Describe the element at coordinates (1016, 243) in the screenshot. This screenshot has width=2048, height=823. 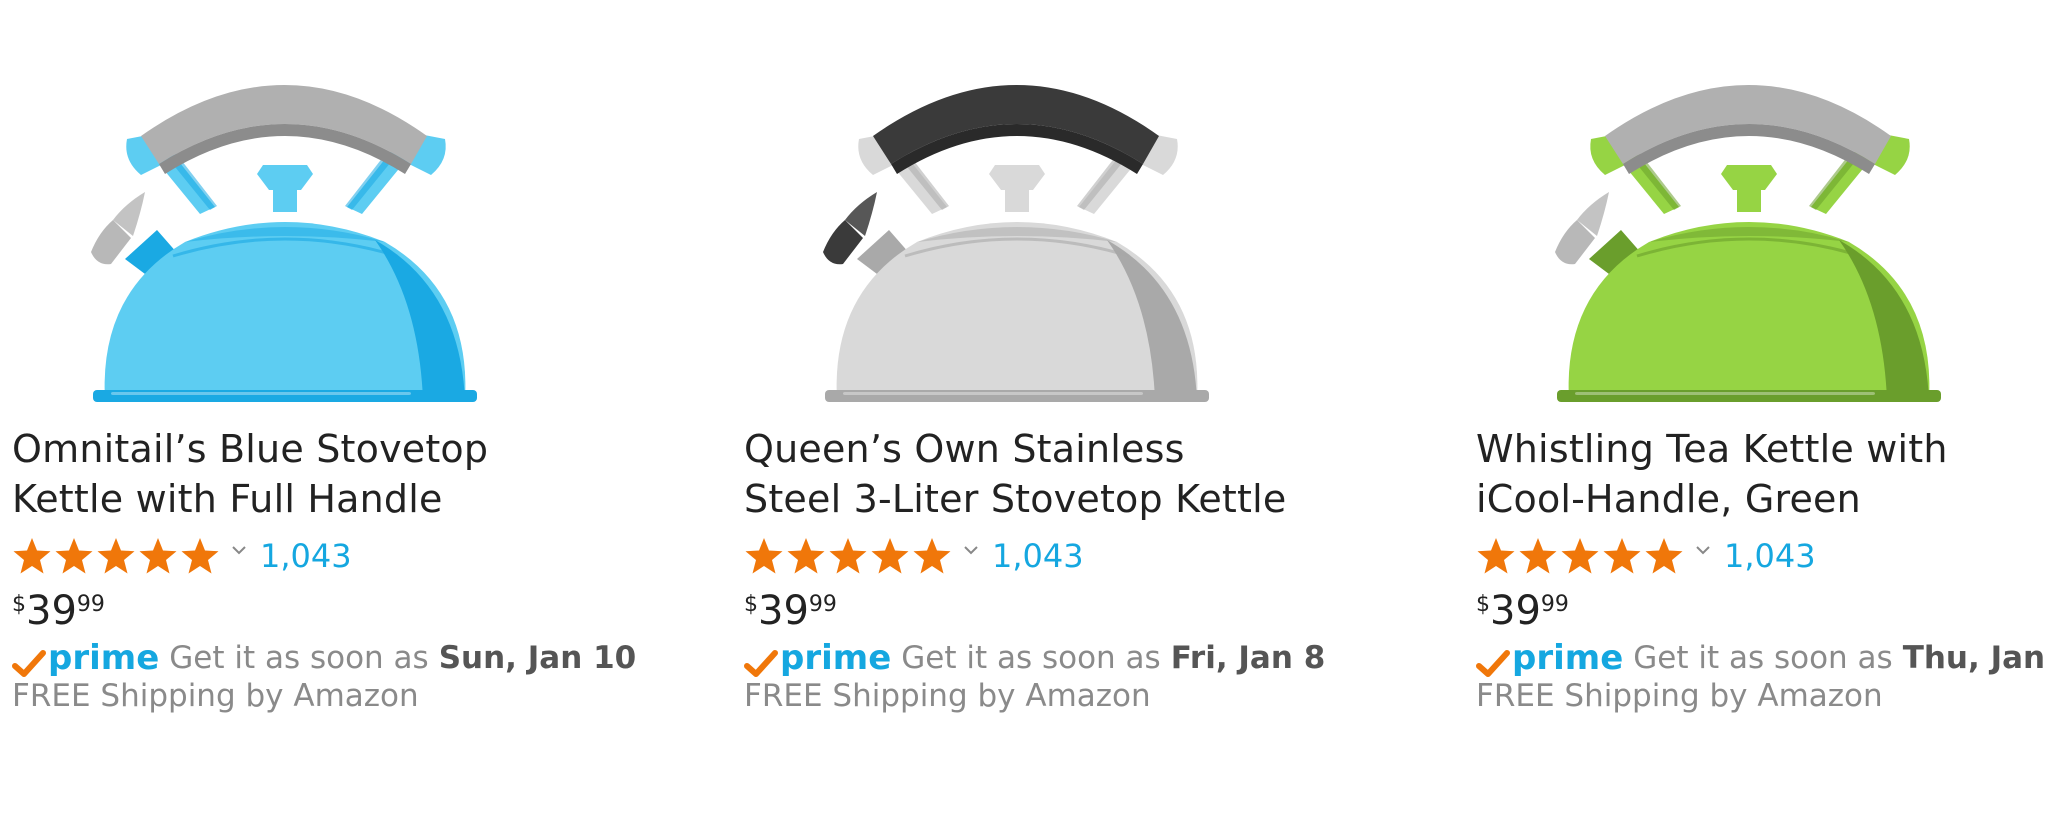
I see `stainless-kettle-icon` at that location.